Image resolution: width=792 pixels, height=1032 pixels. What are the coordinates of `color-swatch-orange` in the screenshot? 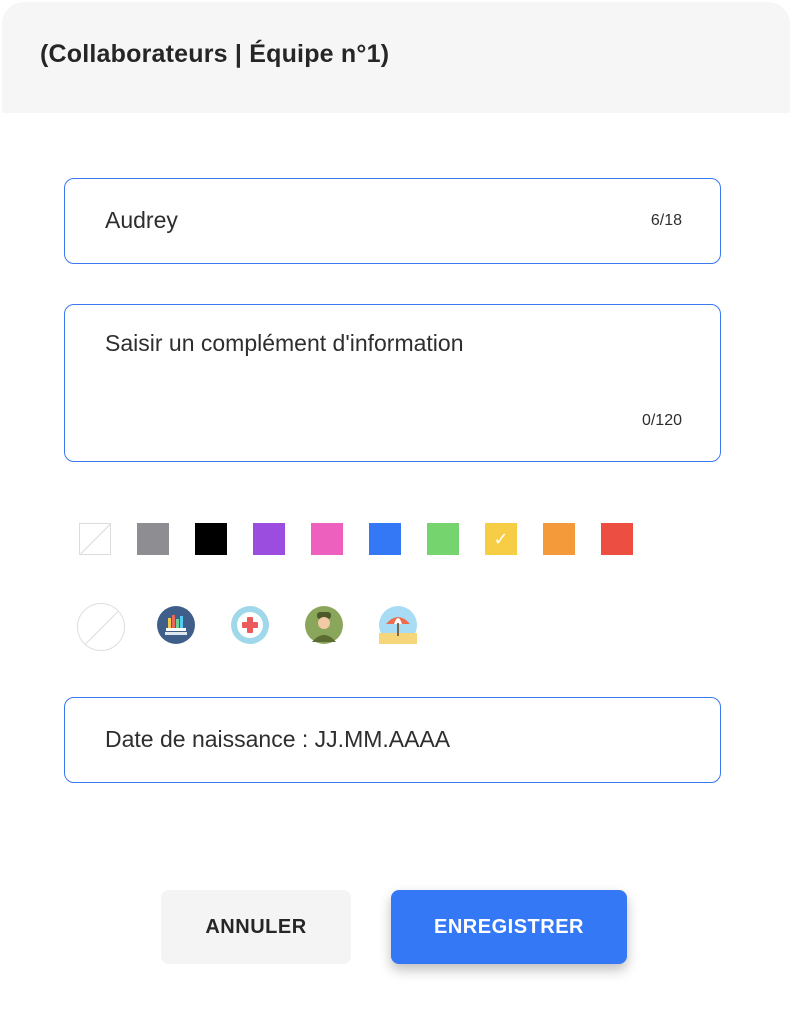 It's located at (559, 539).